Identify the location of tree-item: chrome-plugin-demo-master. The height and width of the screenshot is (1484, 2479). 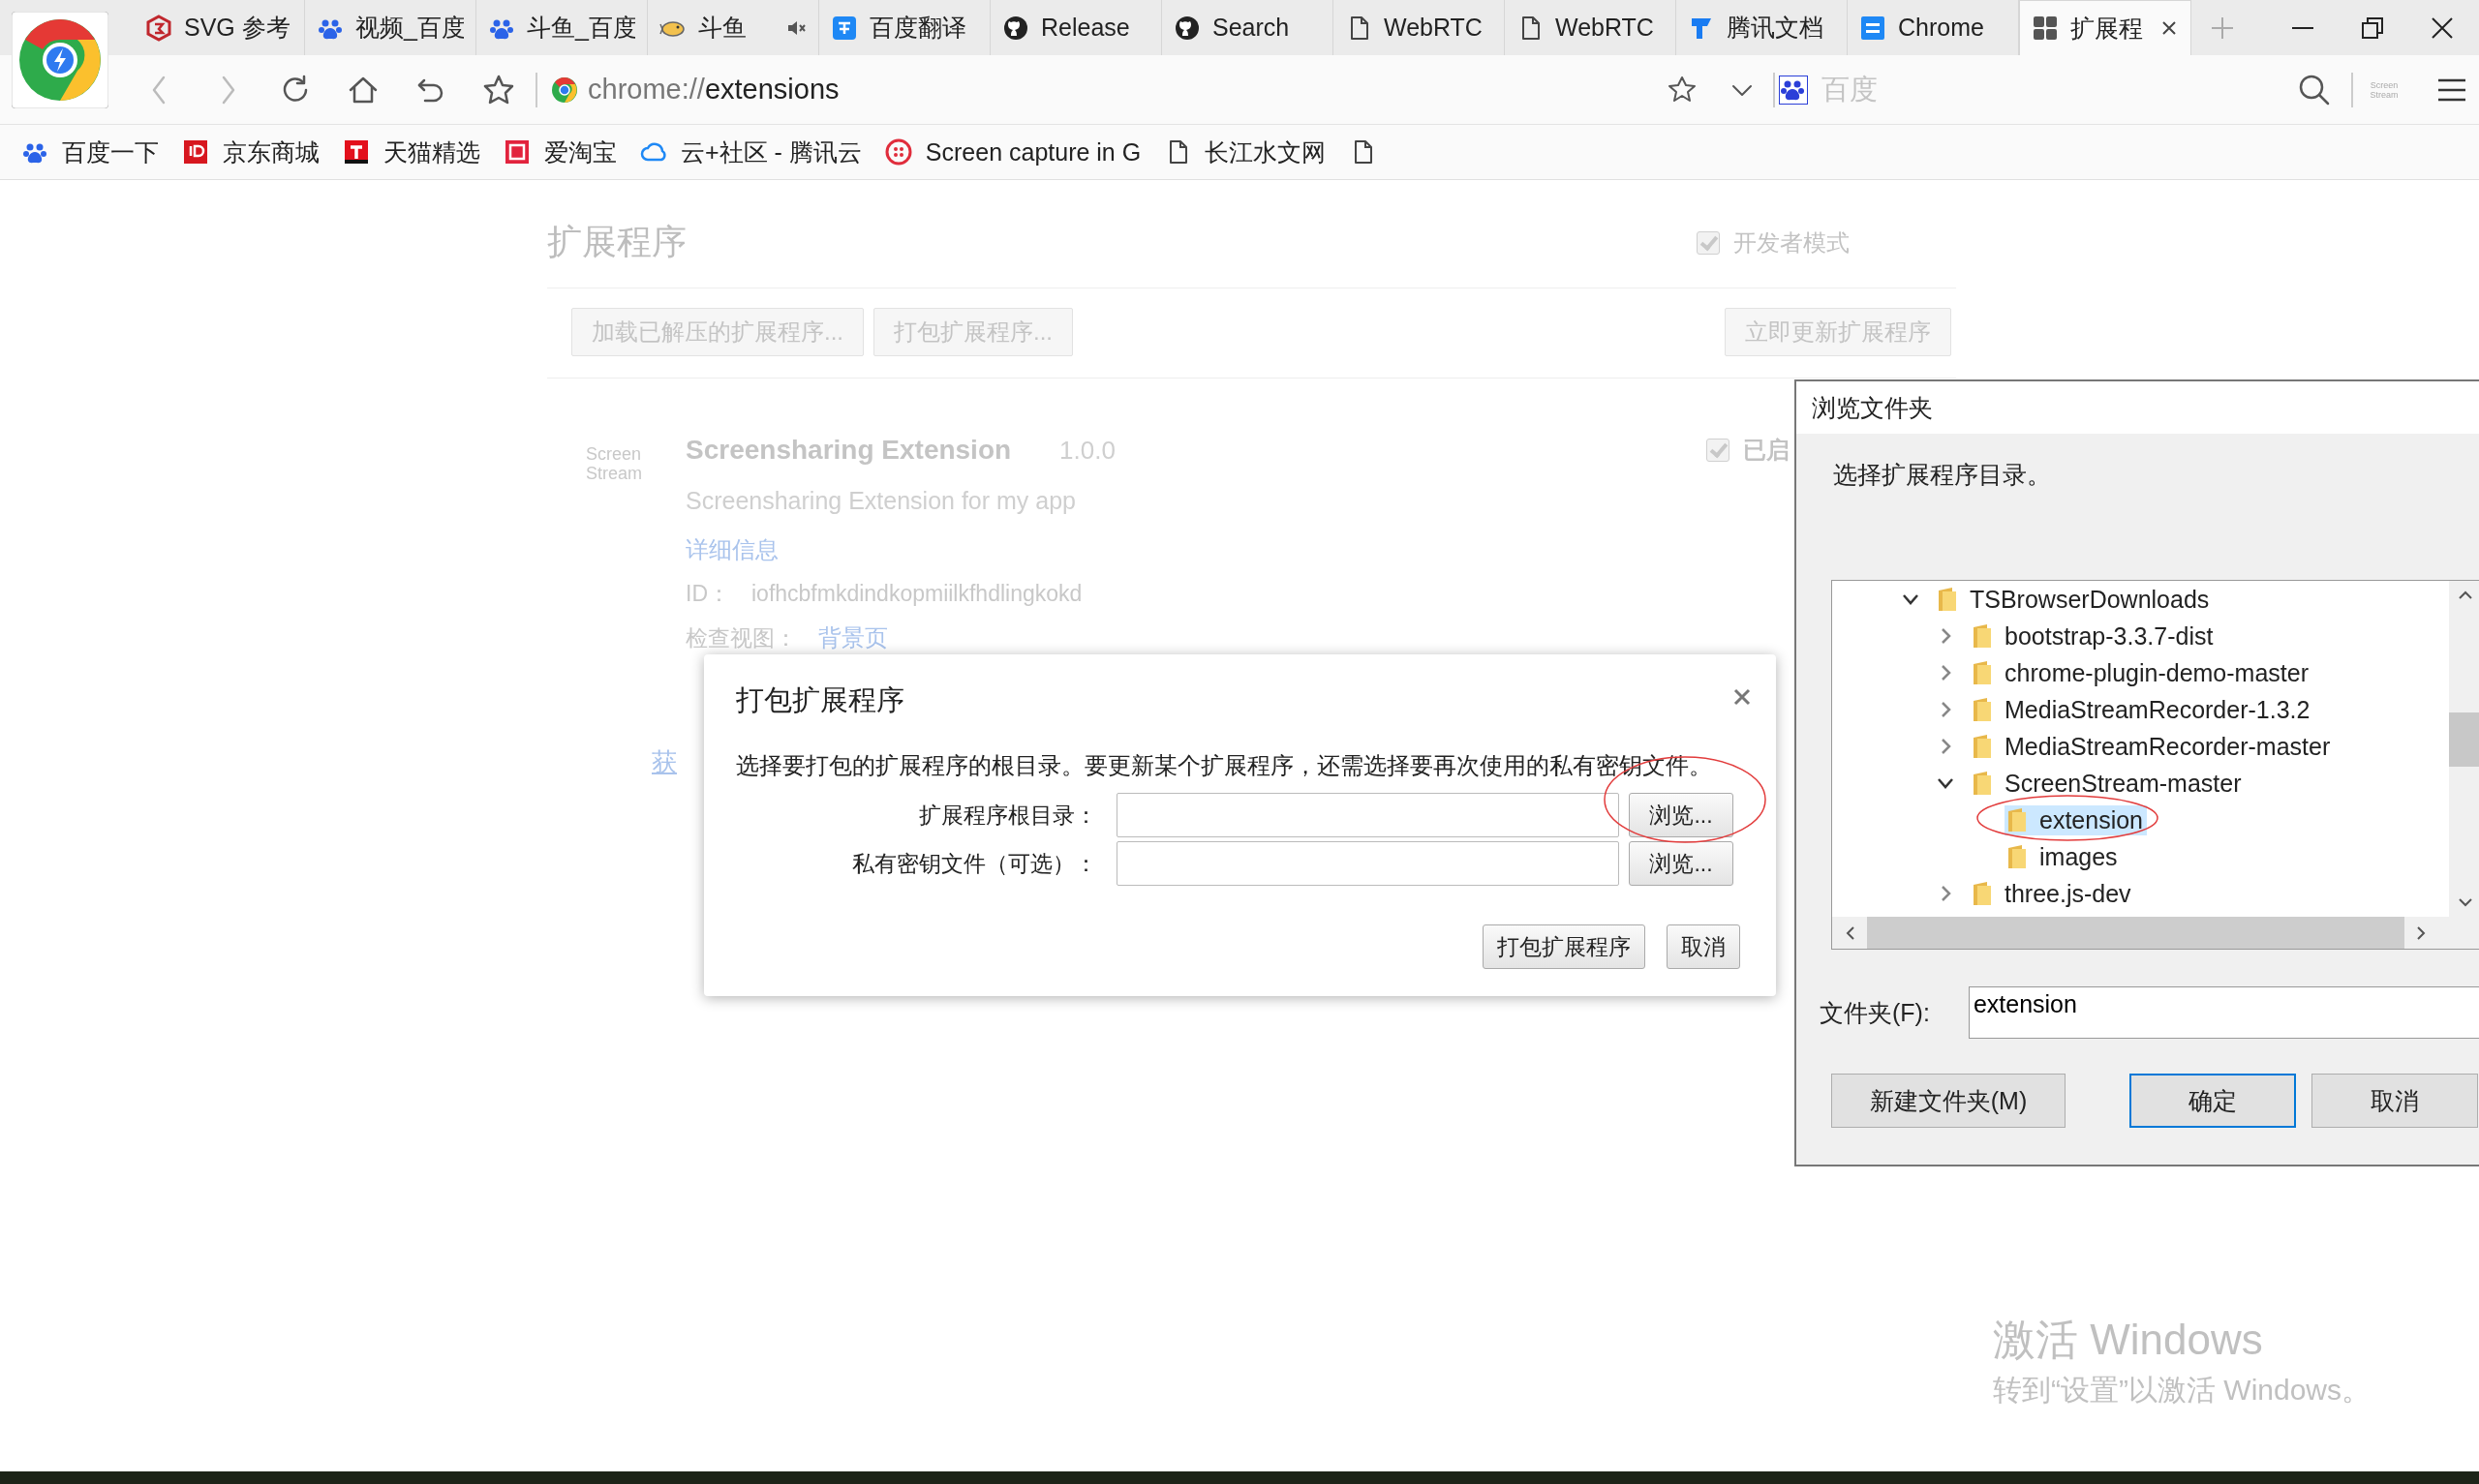
(2141, 672).